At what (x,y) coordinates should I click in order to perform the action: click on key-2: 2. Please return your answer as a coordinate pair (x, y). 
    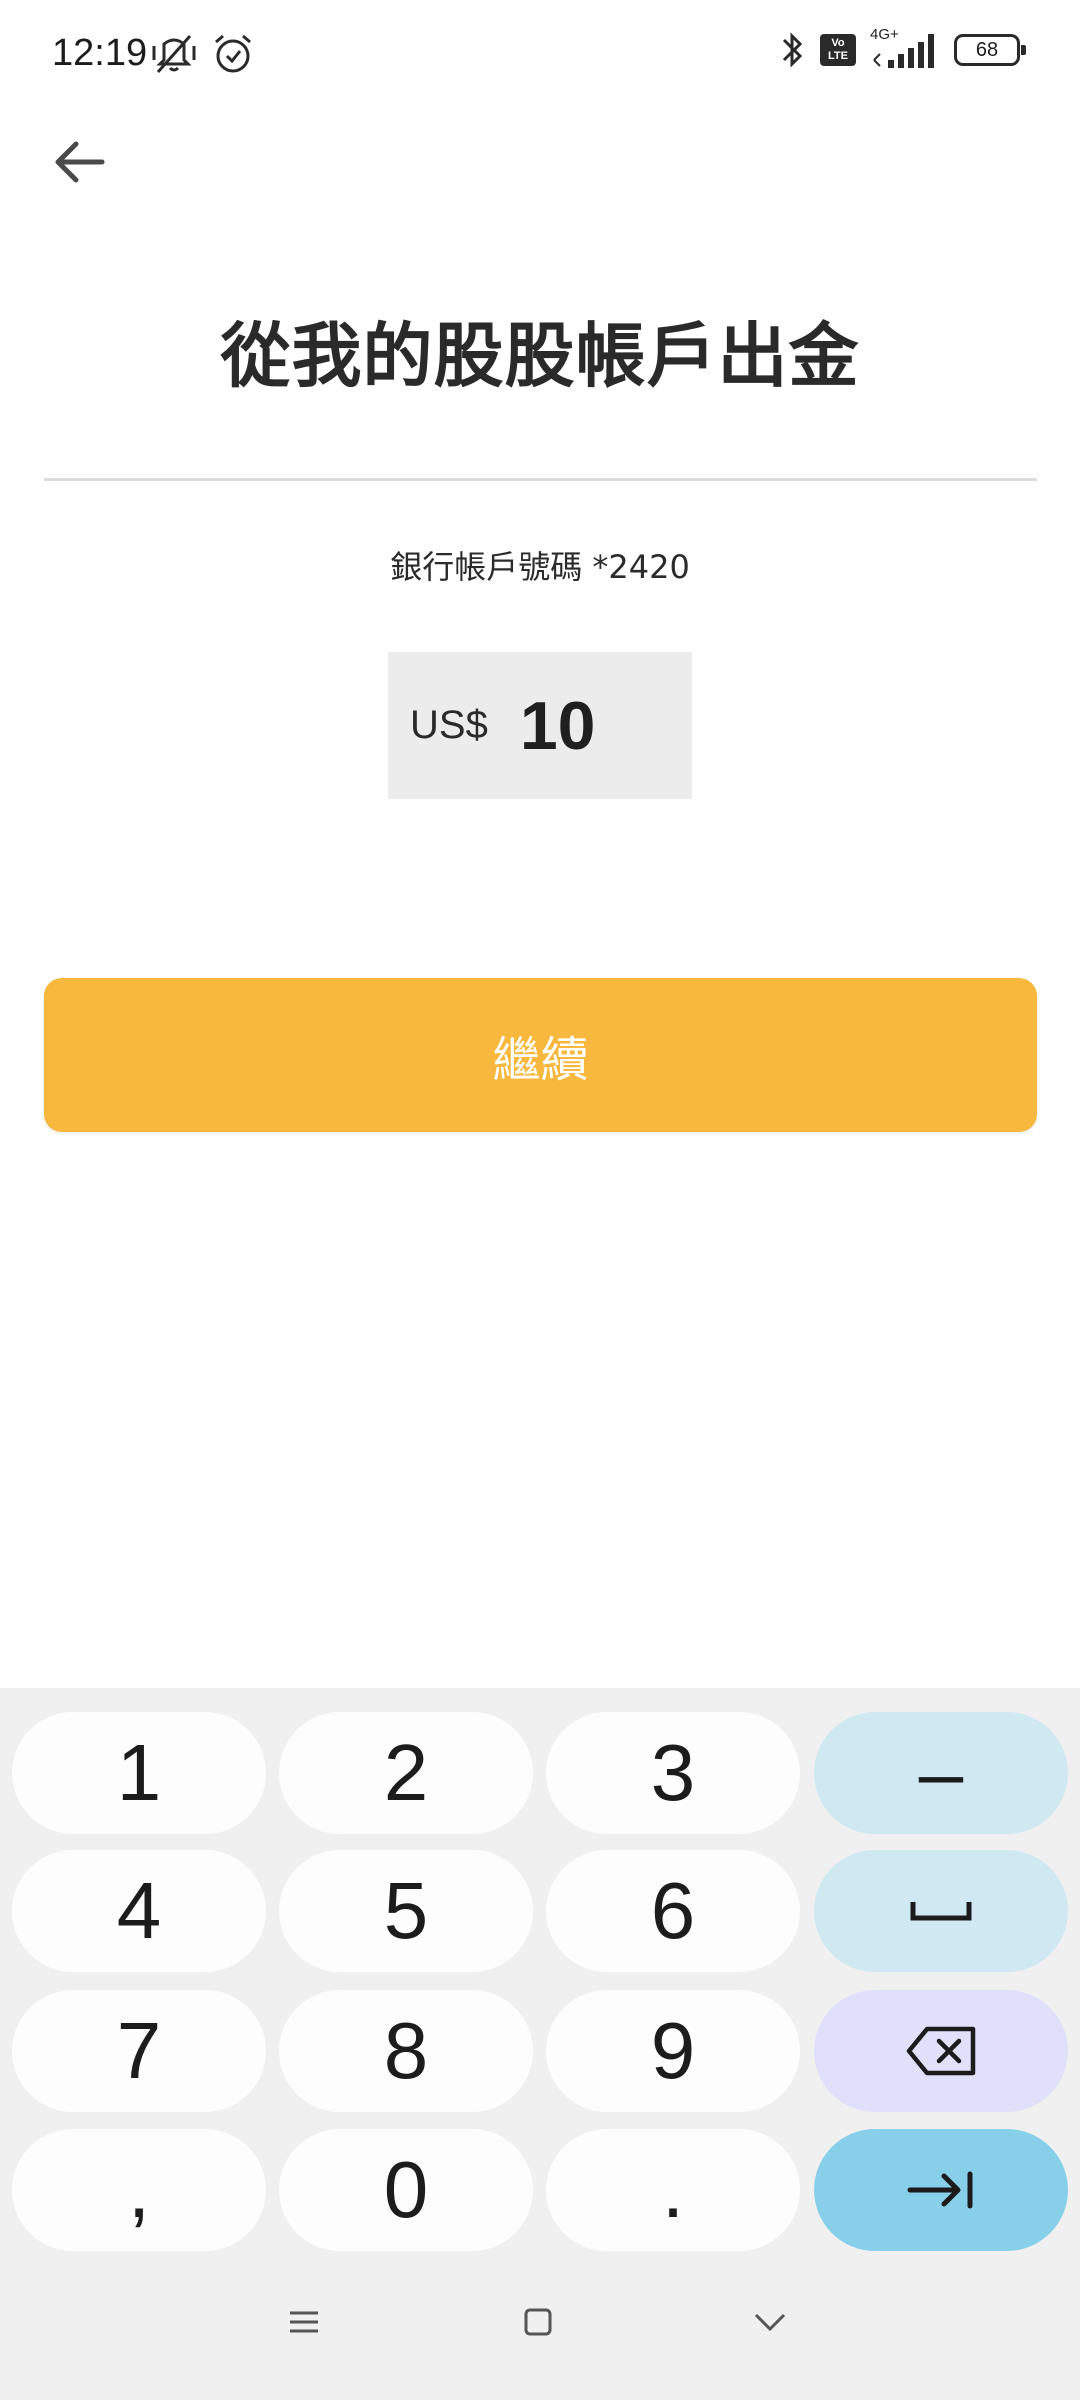
    Looking at the image, I should click on (406, 1773).